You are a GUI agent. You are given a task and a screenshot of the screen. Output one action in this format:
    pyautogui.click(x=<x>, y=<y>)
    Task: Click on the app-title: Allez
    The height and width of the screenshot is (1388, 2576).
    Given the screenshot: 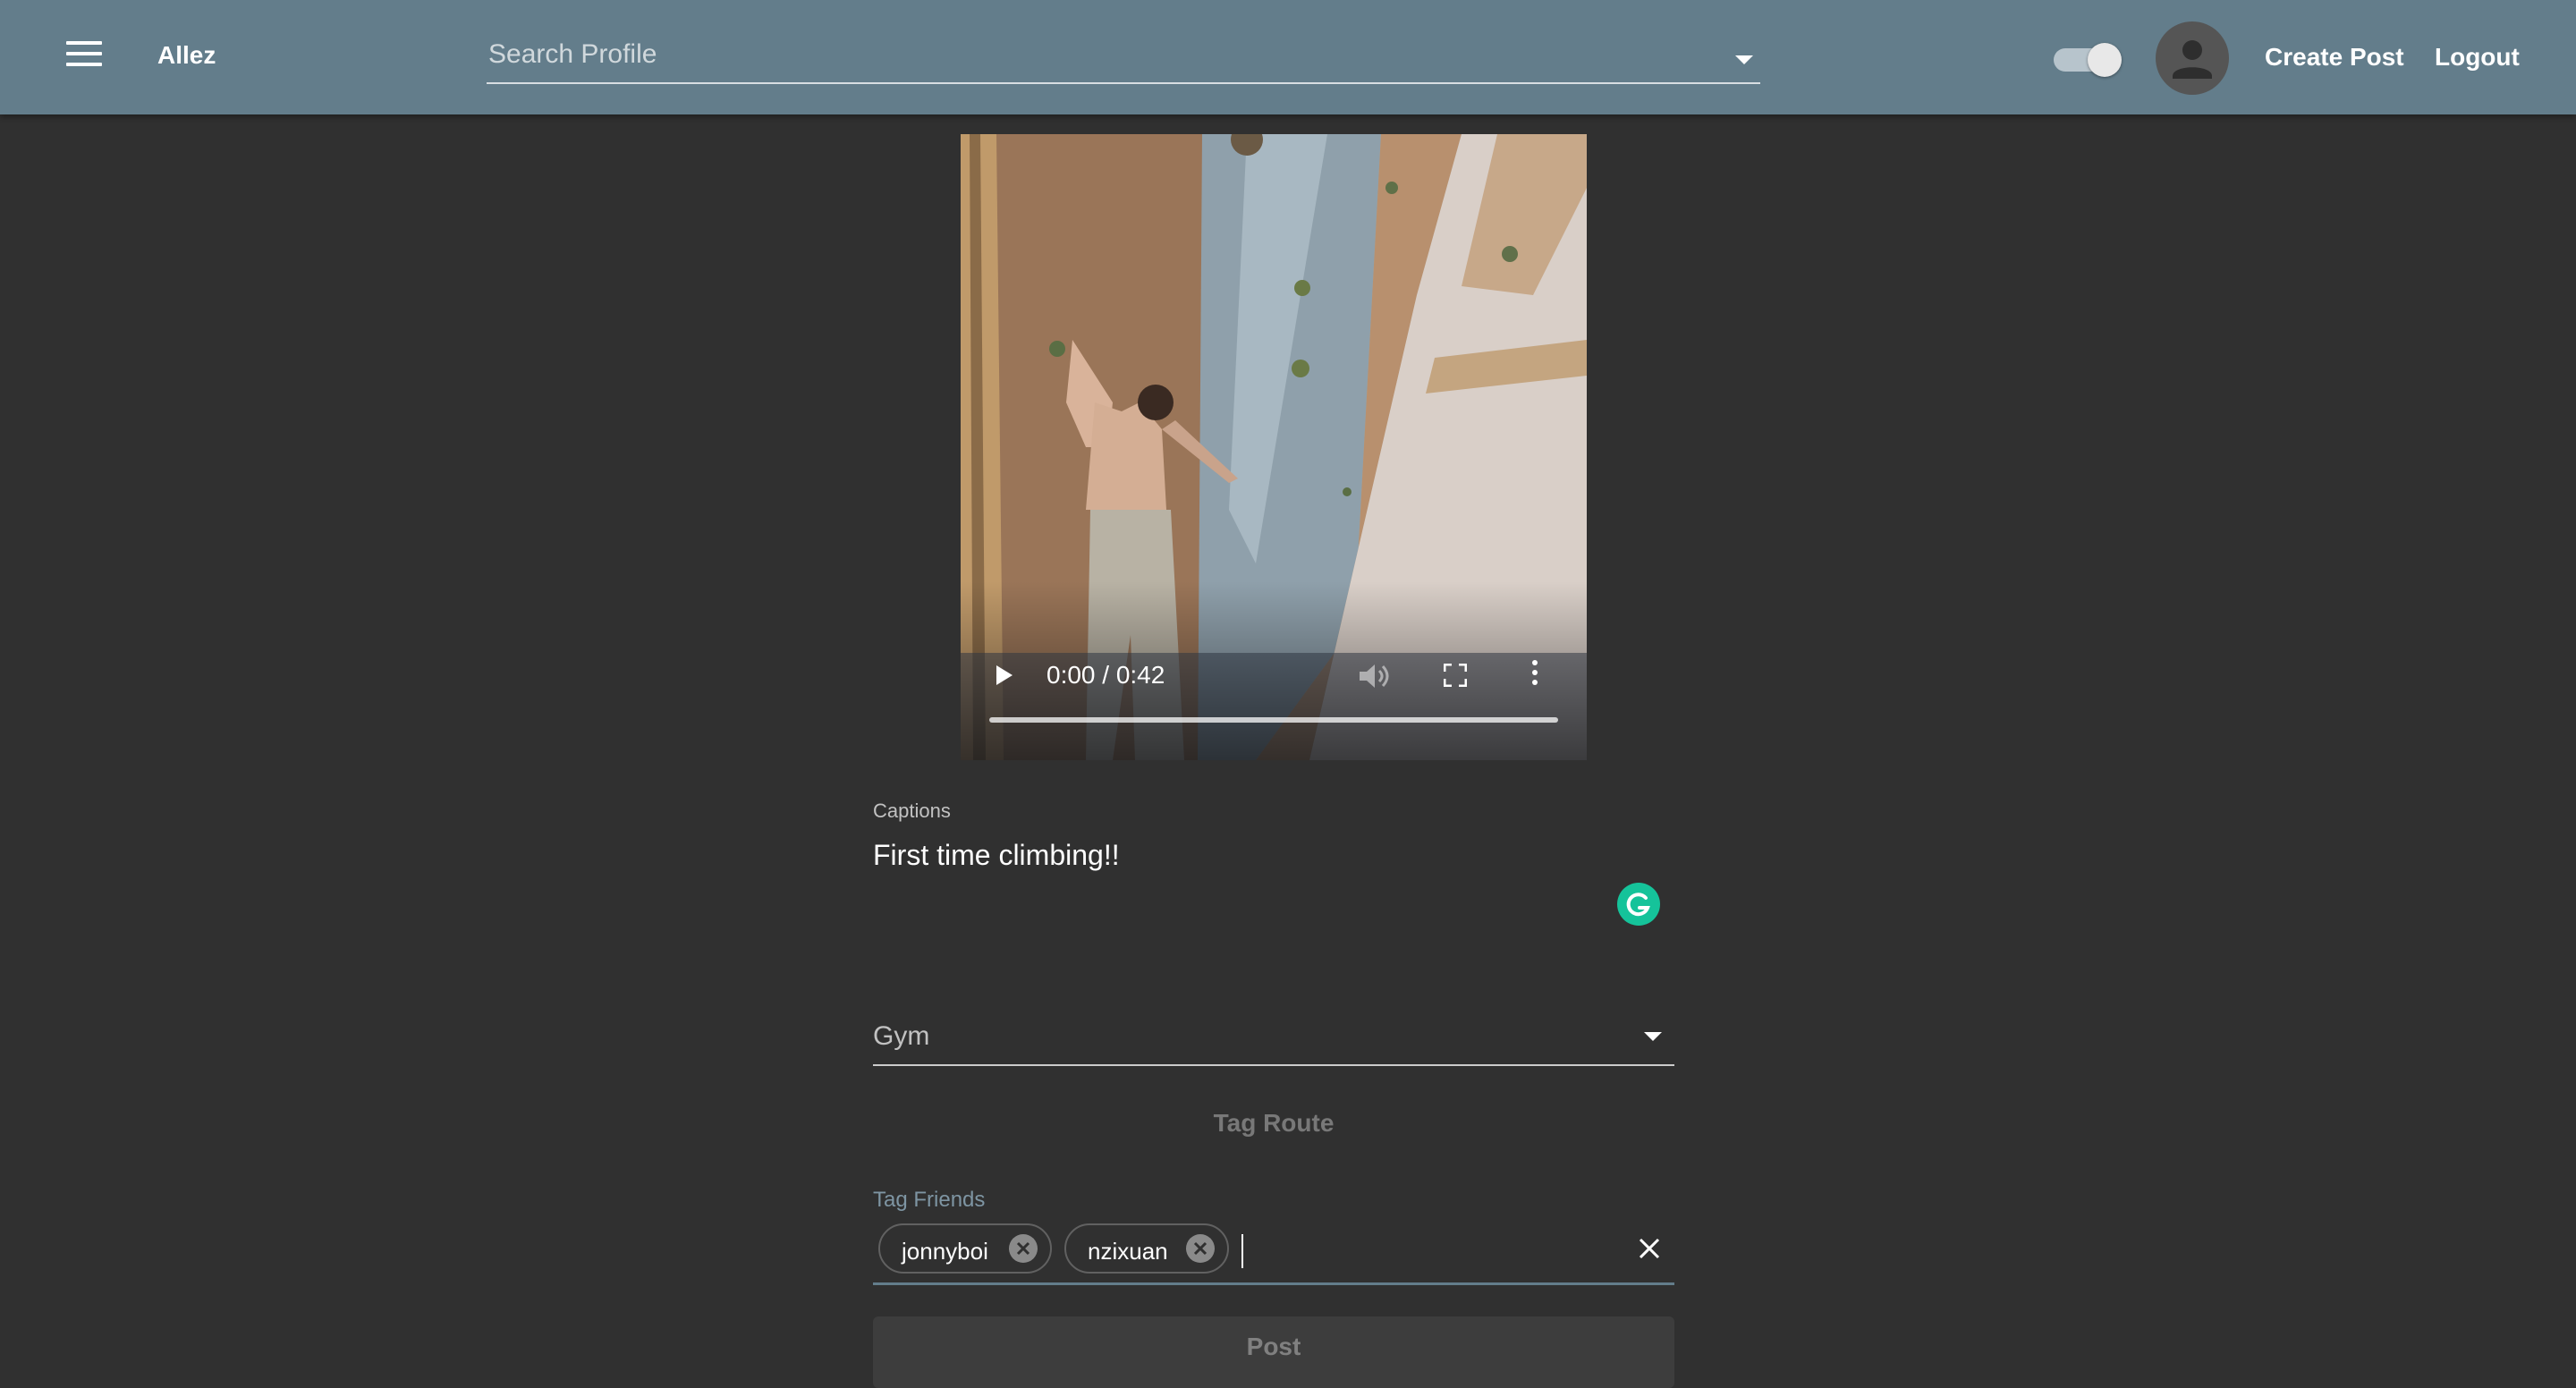 What is the action you would take?
    pyautogui.click(x=186, y=55)
    